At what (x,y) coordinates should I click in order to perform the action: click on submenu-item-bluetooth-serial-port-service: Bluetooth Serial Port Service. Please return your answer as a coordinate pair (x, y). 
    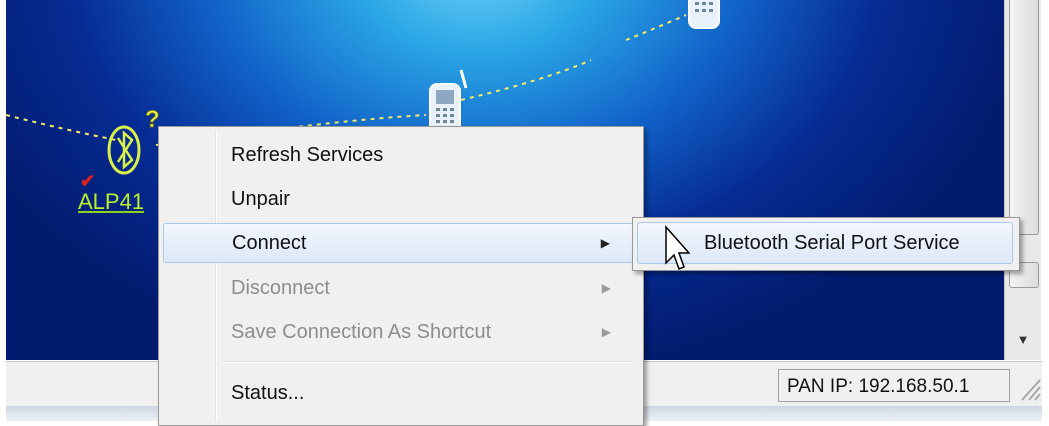
    Looking at the image, I should click on (825, 243).